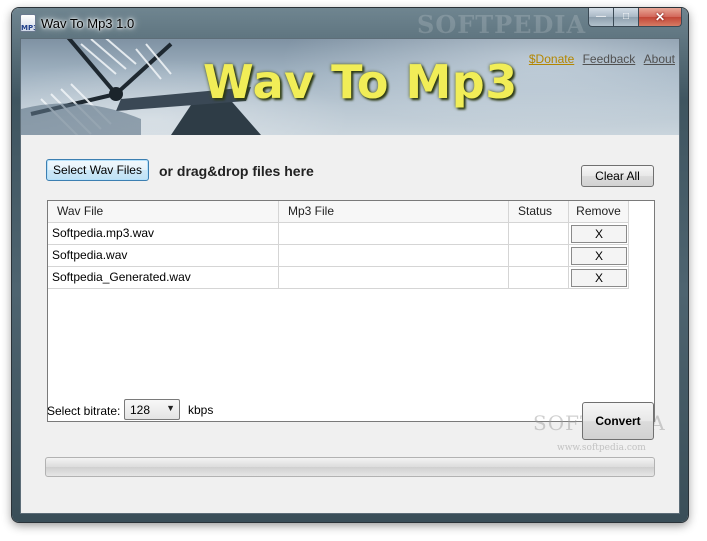 The width and height of the screenshot is (707, 541). Describe the element at coordinates (163, 256) in the screenshot. I see `wav-file-cell: Softpedia.wav` at that location.